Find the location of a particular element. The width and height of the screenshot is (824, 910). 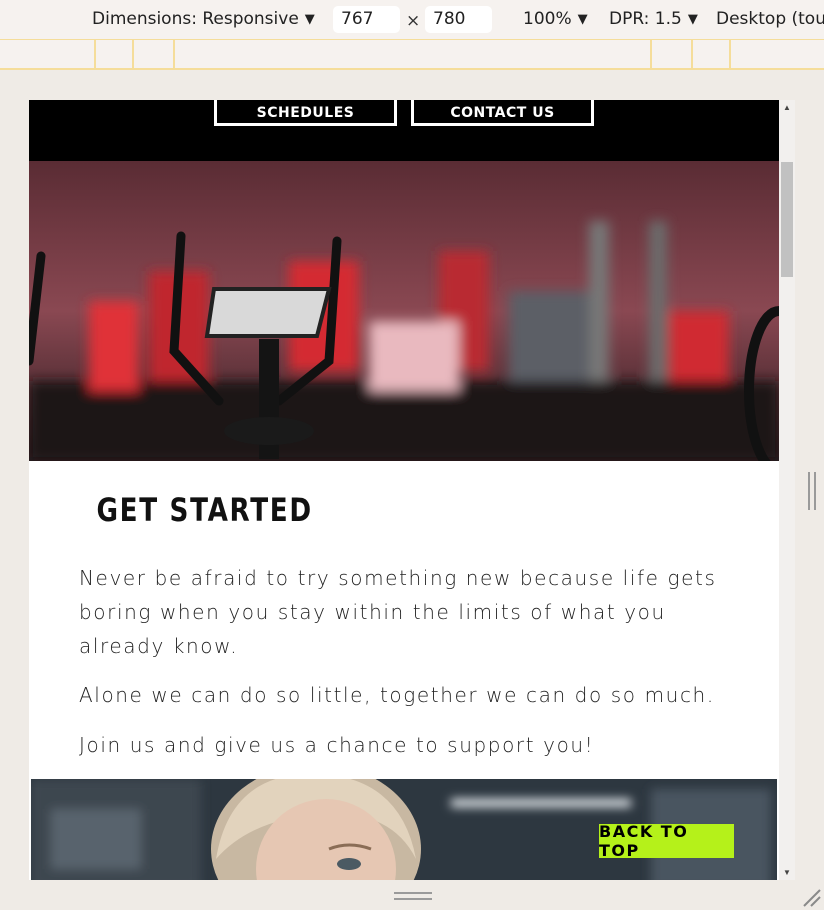

device-mode-dropdown: Desktop (touc is located at coordinates (770, 19).